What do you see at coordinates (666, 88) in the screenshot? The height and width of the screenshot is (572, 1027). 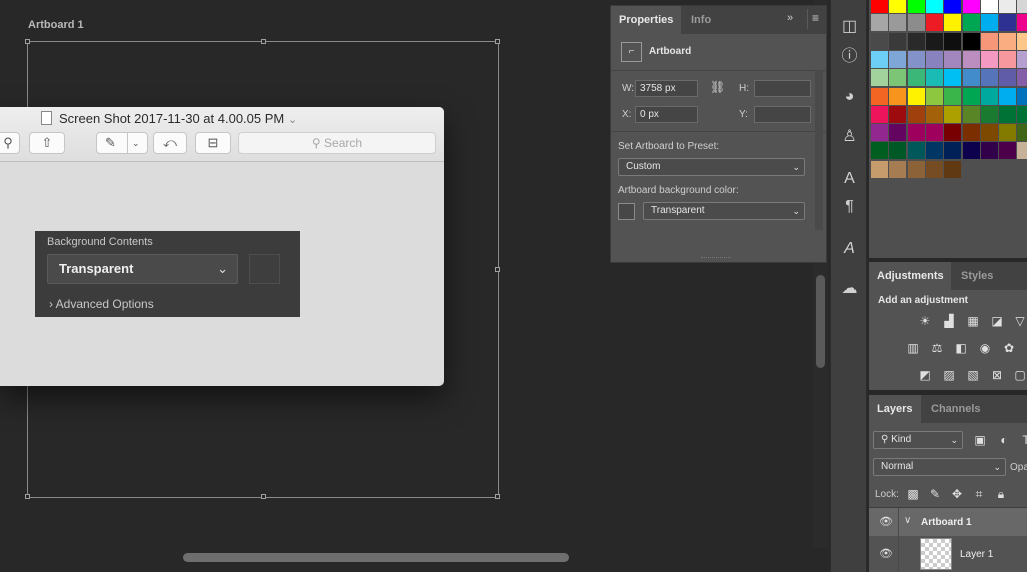 I see `width-field: 3758 px` at bounding box center [666, 88].